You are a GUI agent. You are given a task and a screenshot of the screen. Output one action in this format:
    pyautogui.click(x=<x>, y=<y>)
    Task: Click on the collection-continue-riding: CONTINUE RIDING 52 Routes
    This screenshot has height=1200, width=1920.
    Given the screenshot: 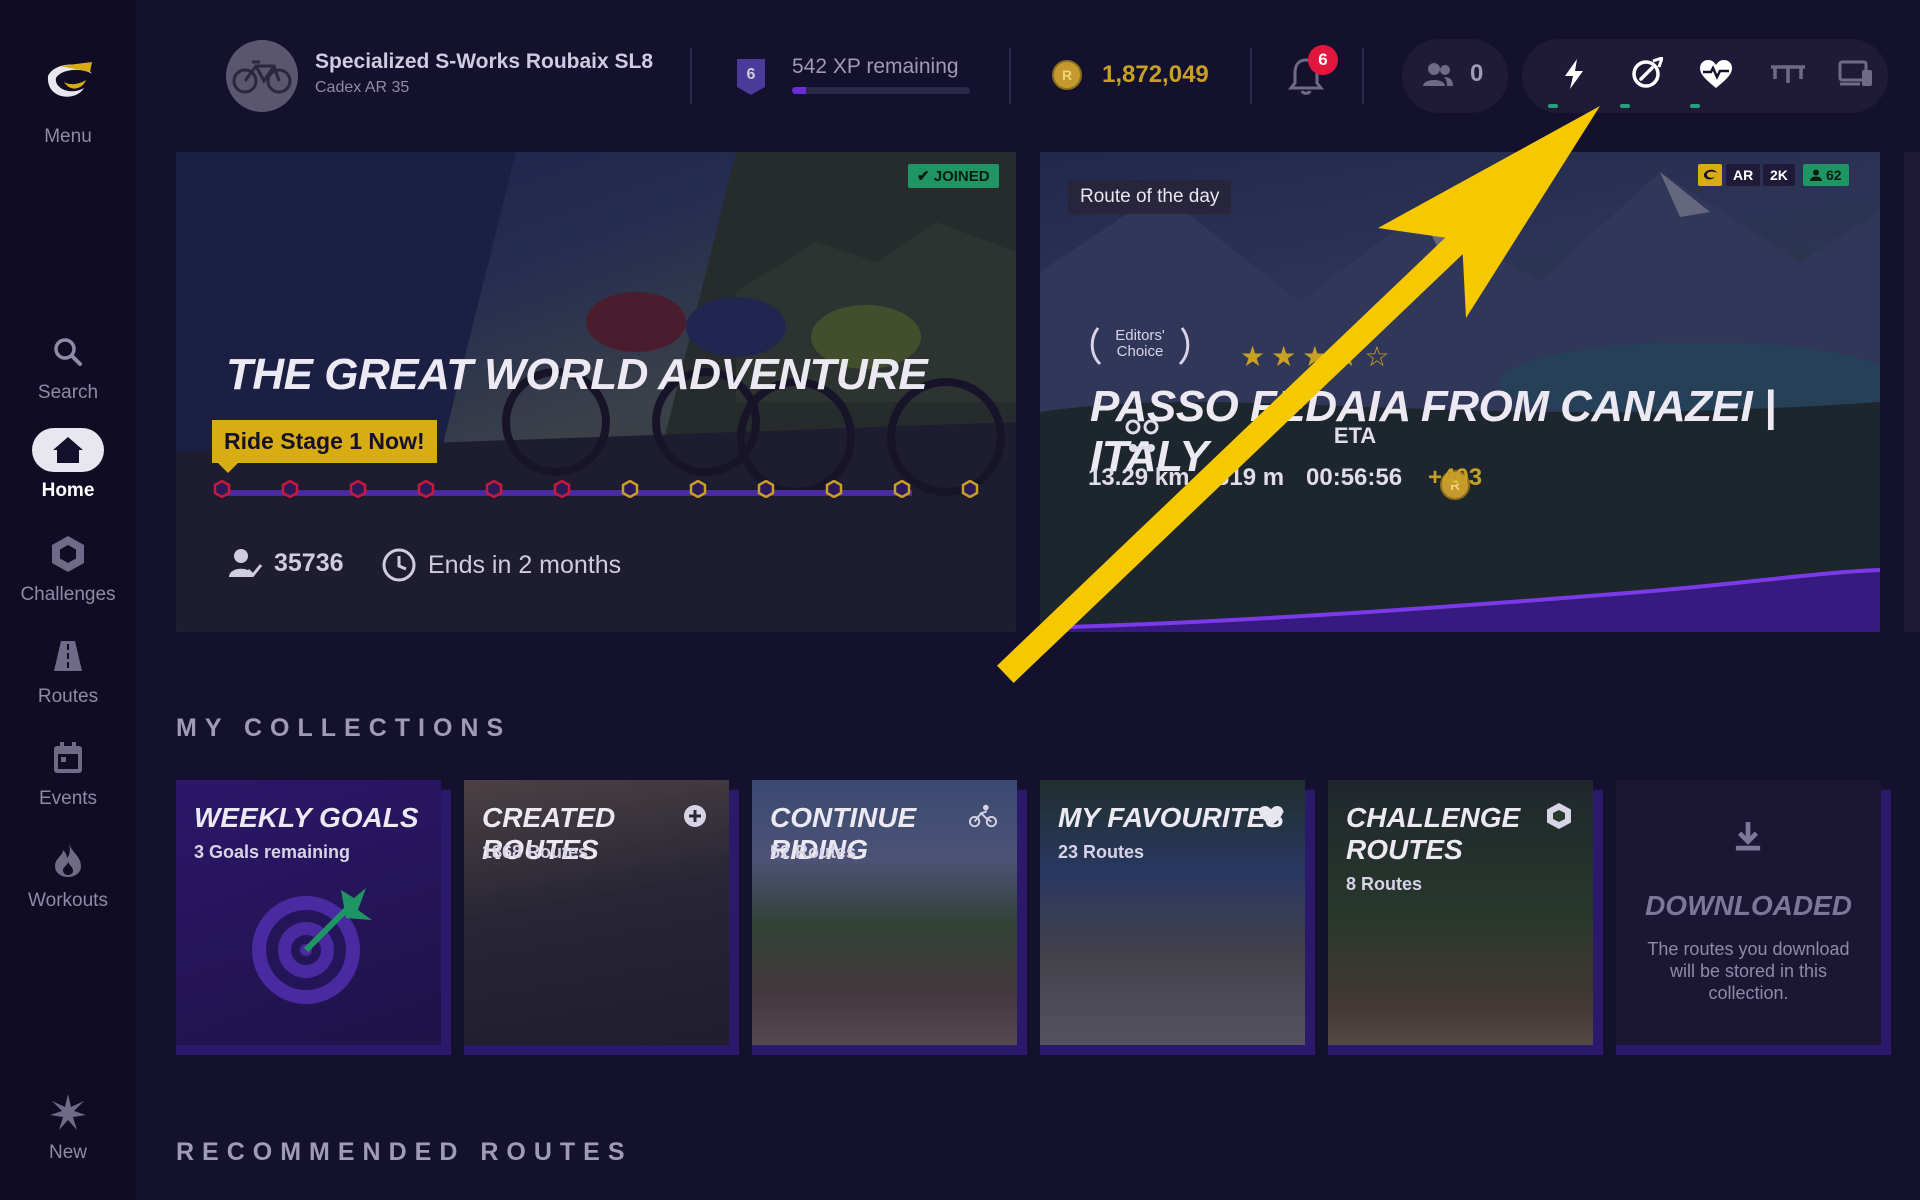 What is the action you would take?
    pyautogui.click(x=884, y=912)
    